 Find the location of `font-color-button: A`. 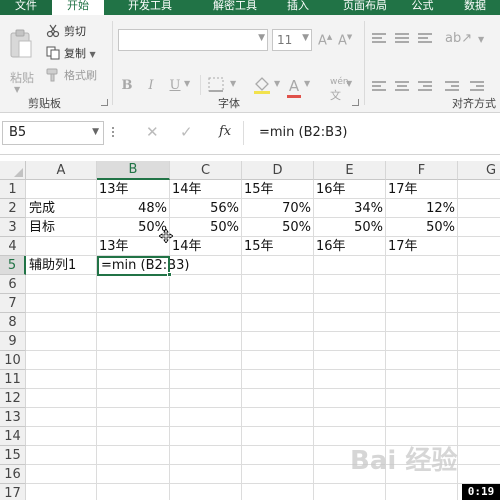

font-color-button: A is located at coordinates (294, 86).